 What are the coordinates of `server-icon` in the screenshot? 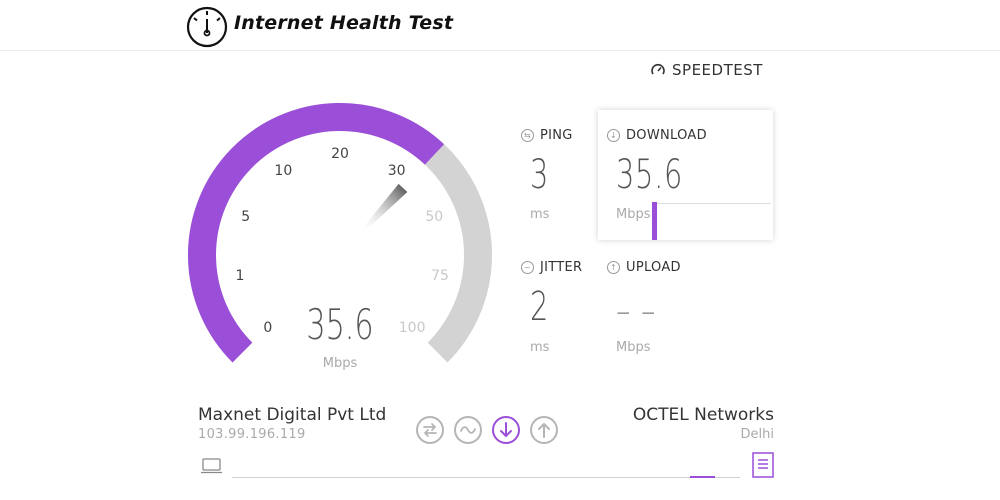 It's located at (763, 465).